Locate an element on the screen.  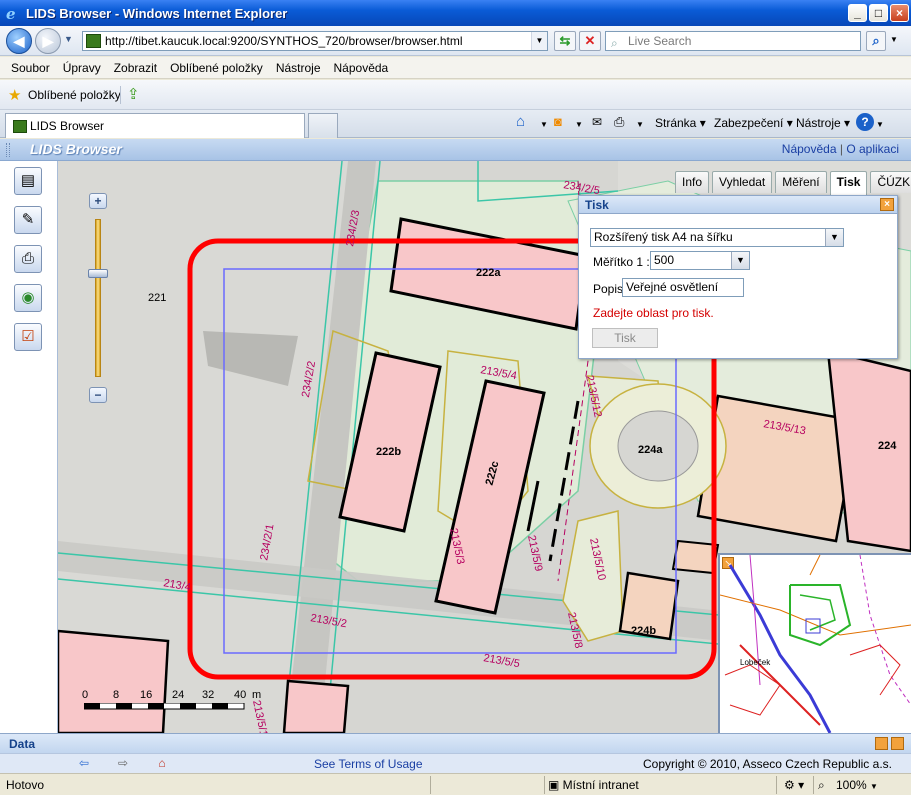
address-dropdown-icon: ▼ is located at coordinates (539, 41).